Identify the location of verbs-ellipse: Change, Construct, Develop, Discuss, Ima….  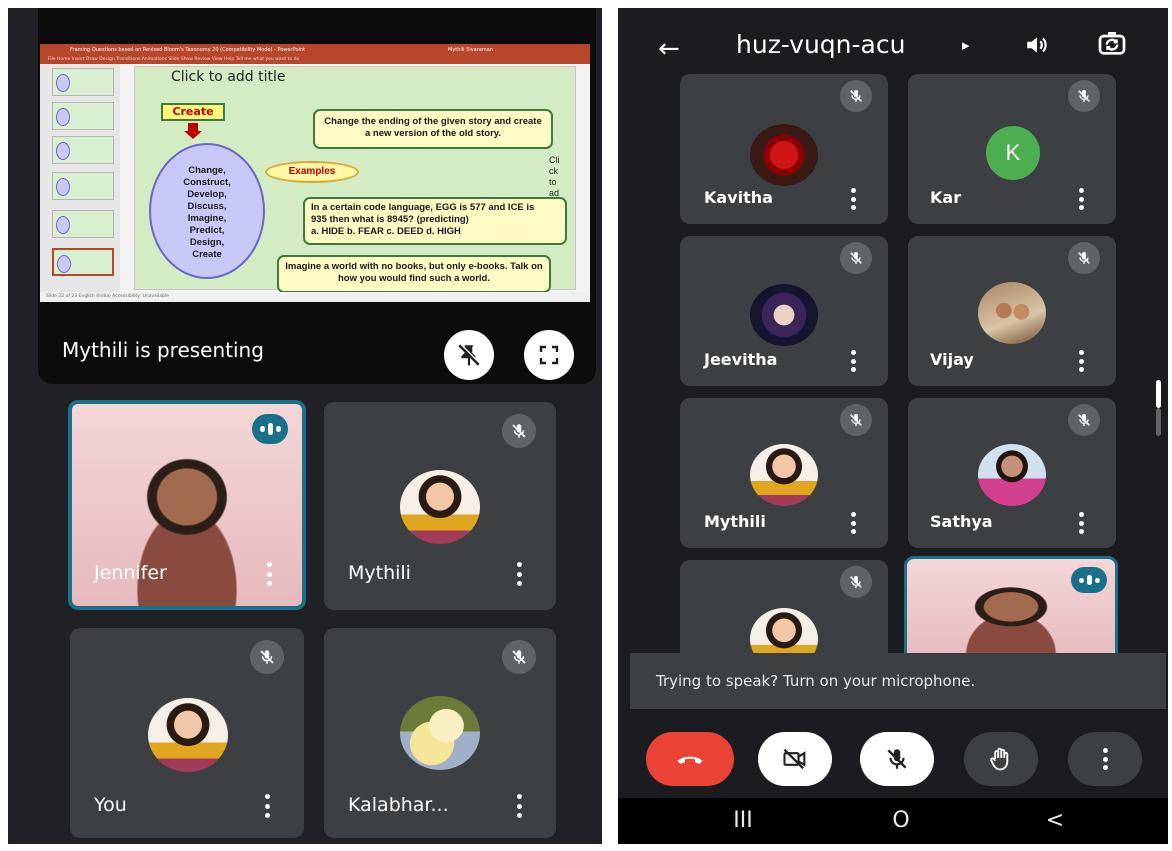
(207, 211).